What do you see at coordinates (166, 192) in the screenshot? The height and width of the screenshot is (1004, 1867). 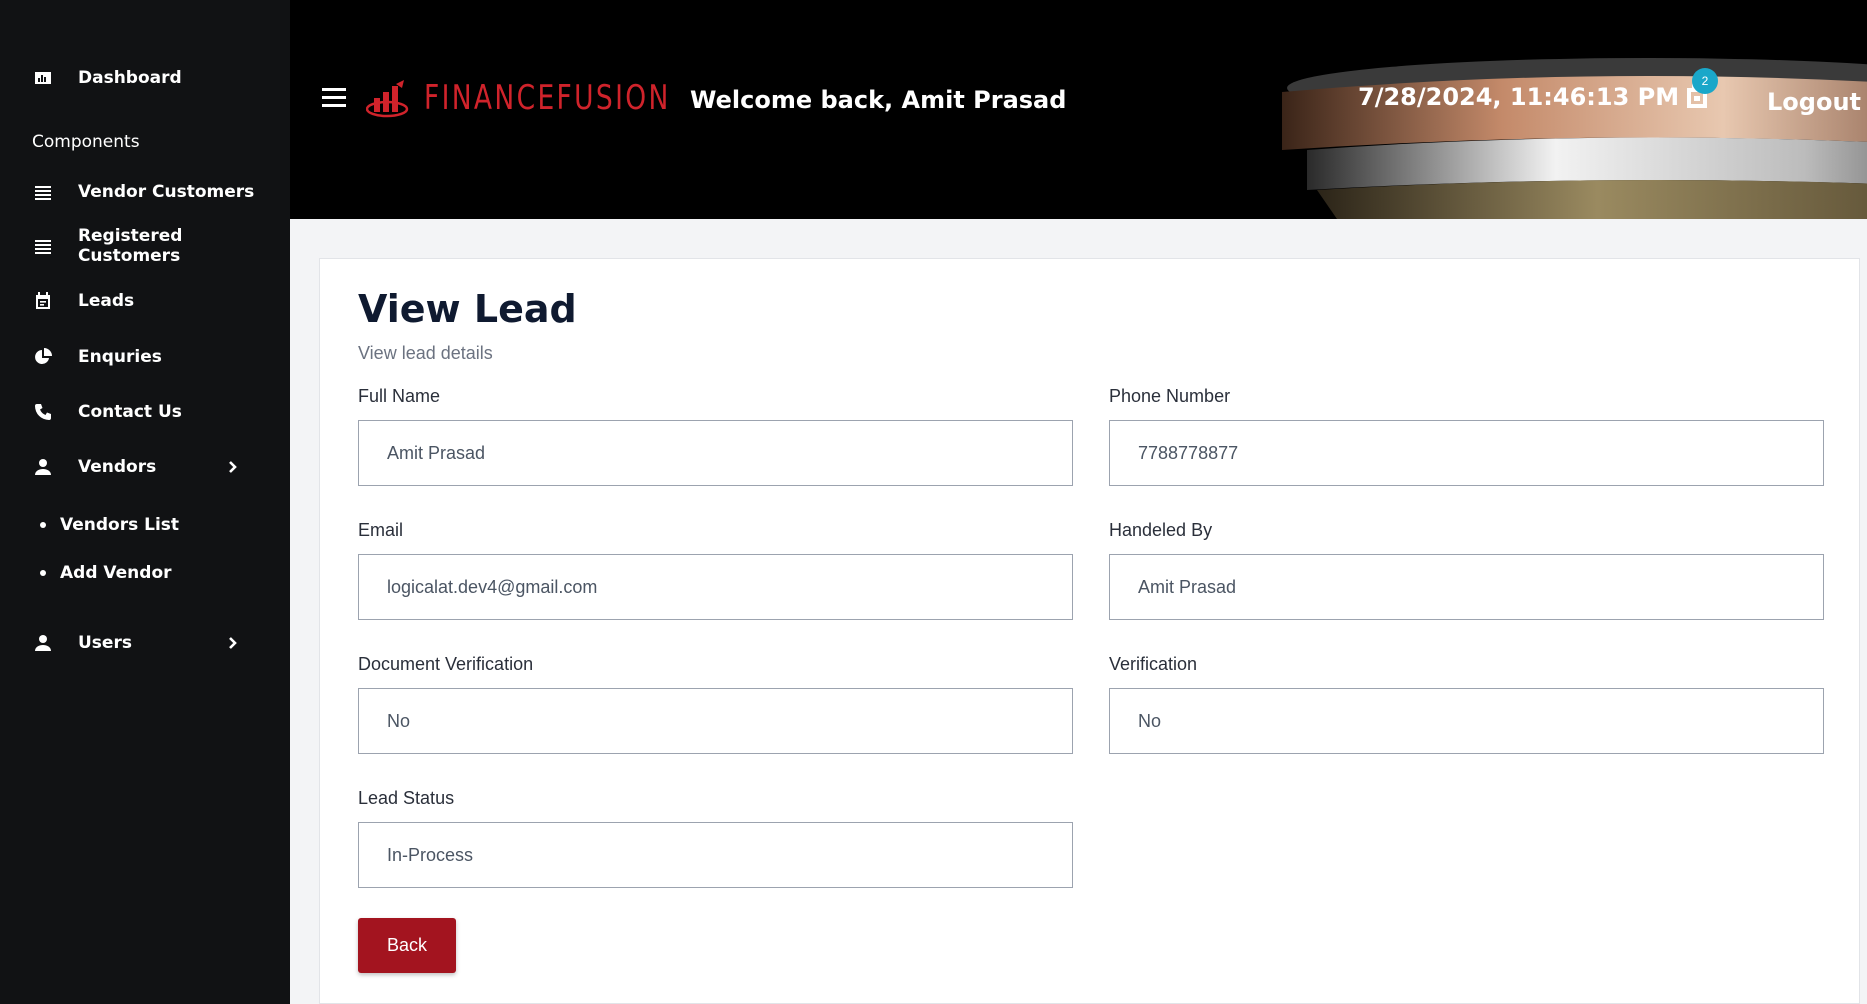 I see `sidebar-item-label: Vendor Customers` at bounding box center [166, 192].